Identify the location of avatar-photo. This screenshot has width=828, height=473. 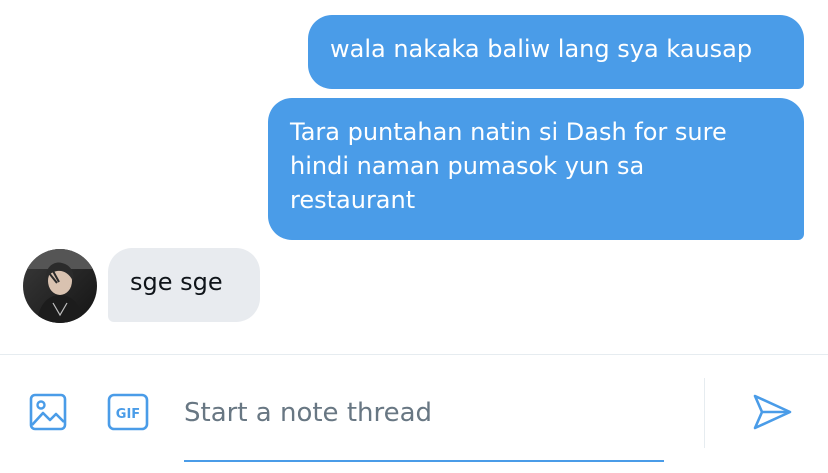
(60, 286).